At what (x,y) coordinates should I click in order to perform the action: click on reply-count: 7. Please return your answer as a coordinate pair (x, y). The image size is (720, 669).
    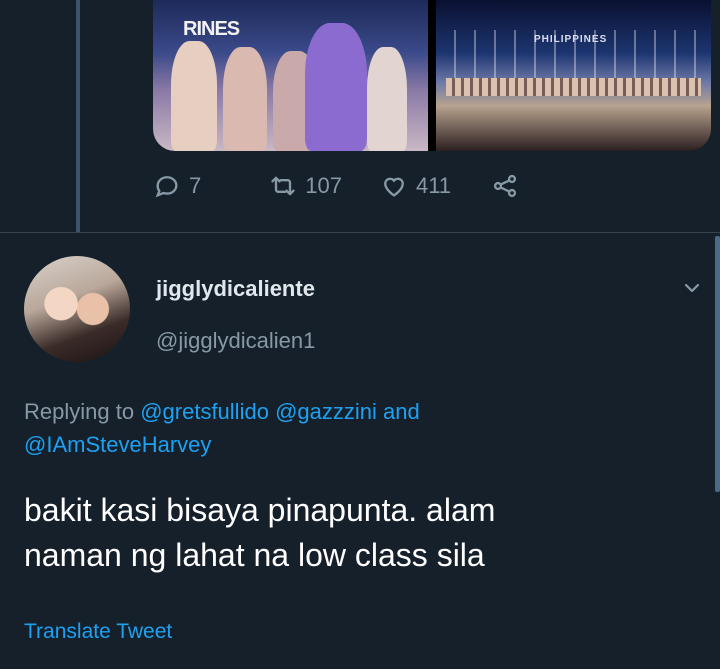
    Looking at the image, I should click on (195, 185).